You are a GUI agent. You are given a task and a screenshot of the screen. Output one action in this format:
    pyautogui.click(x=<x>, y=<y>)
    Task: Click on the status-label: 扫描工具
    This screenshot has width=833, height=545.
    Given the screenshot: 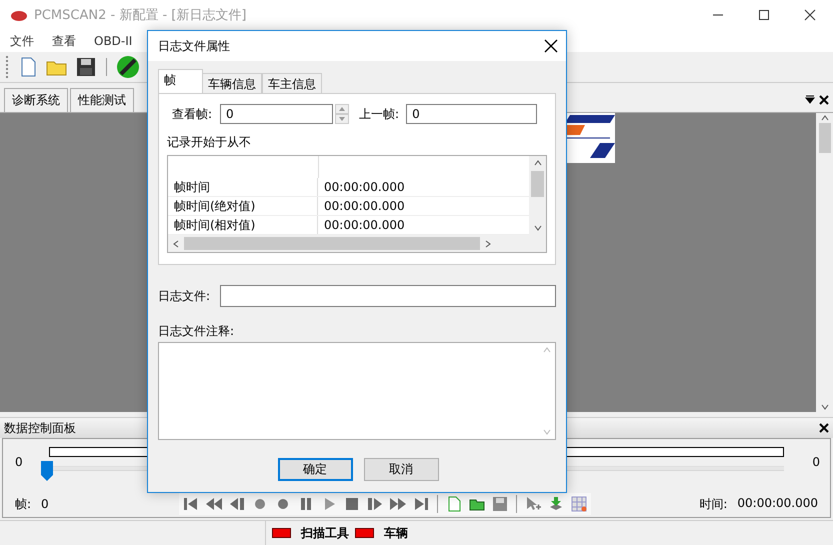 What is the action you would take?
    pyautogui.click(x=325, y=533)
    